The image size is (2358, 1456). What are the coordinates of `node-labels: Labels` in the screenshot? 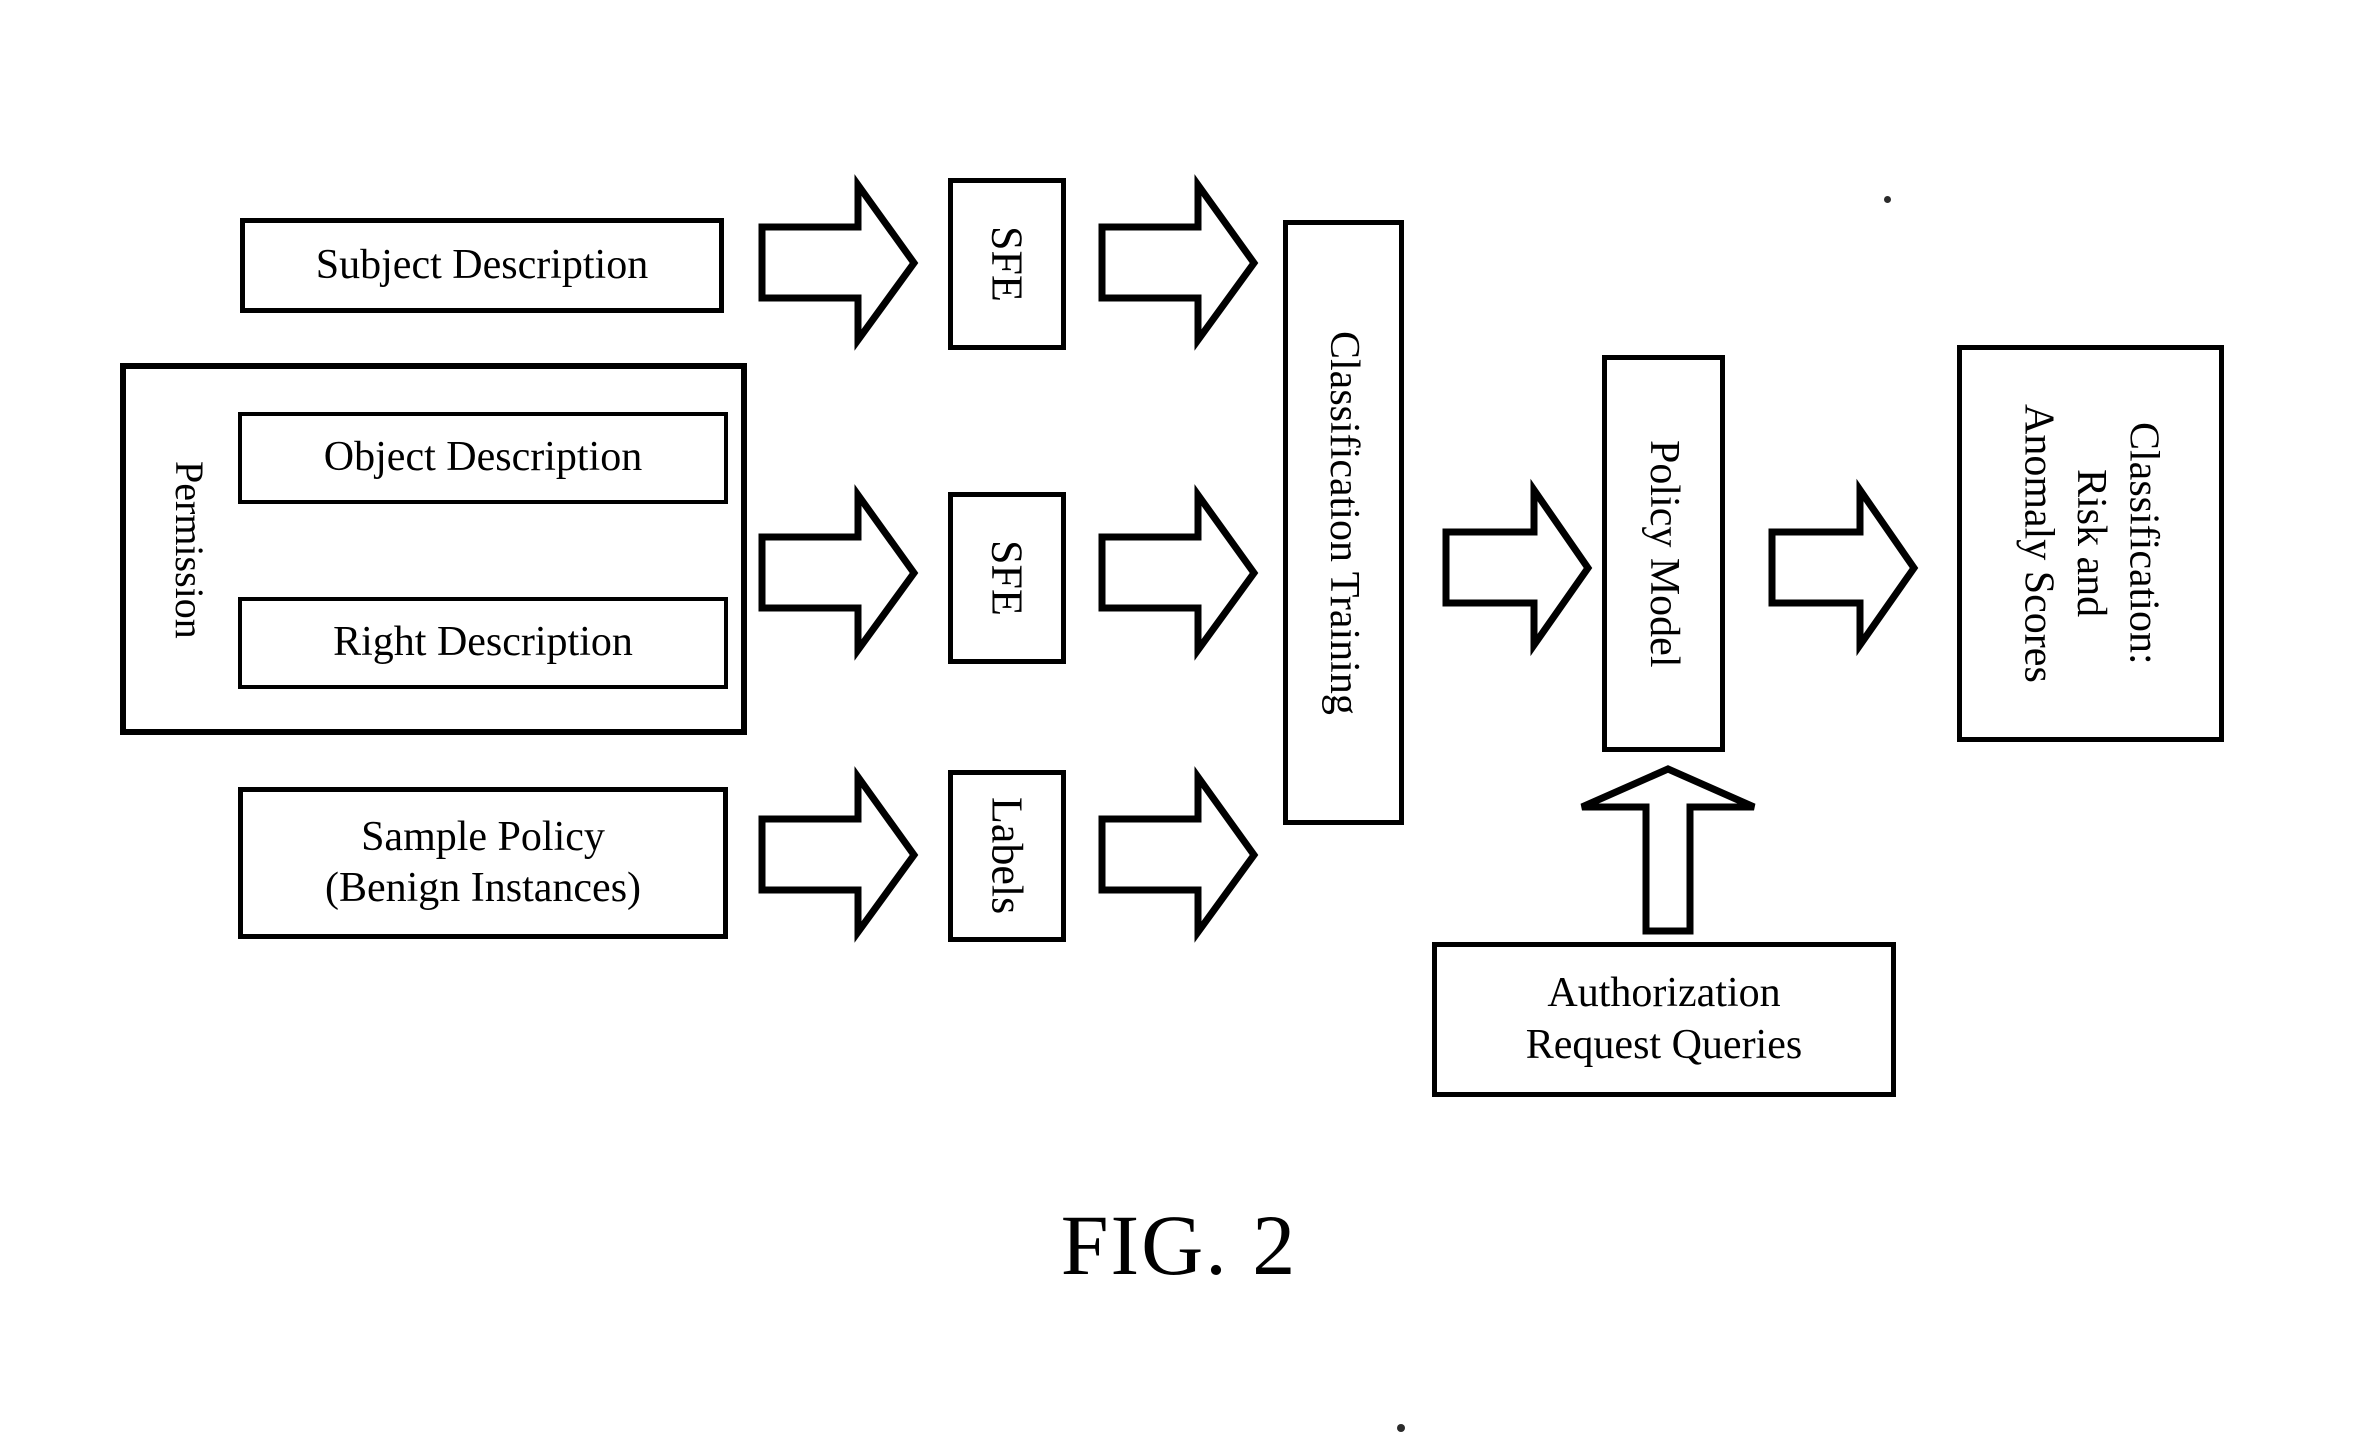 It's located at (1007, 856).